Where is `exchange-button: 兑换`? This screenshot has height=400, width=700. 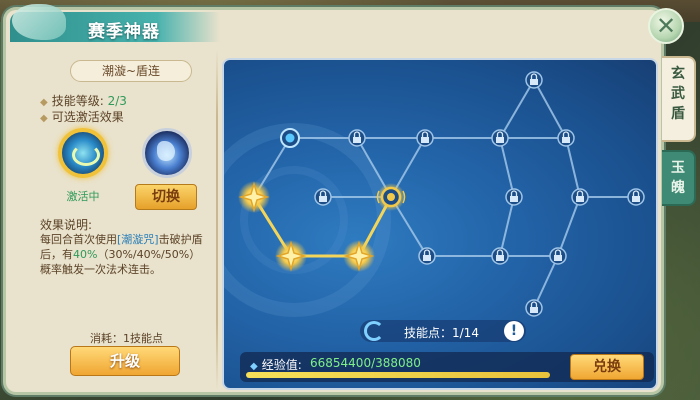 exchange-button: 兑换 is located at coordinates (607, 367).